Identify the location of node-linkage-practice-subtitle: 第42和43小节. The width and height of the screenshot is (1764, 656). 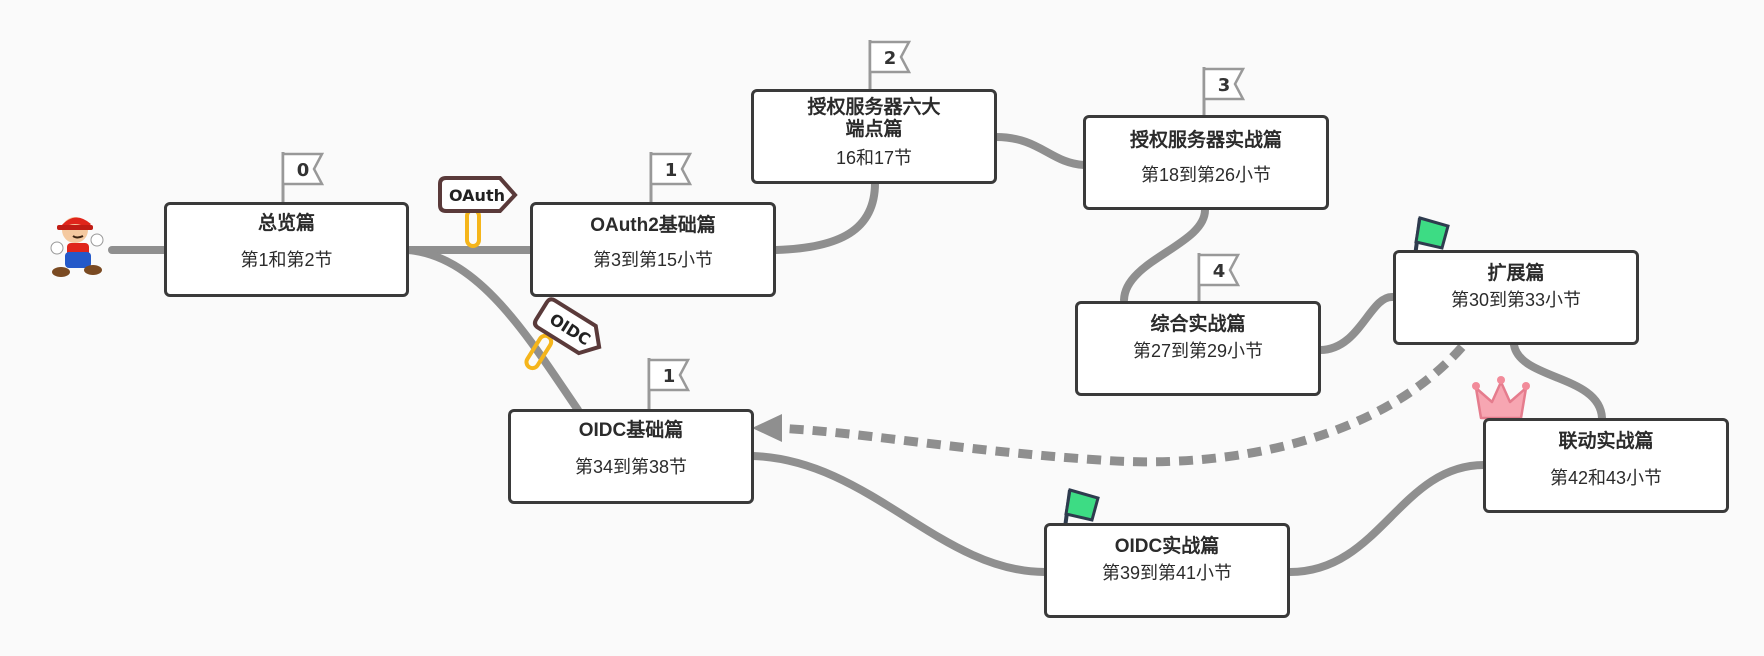
(1606, 478).